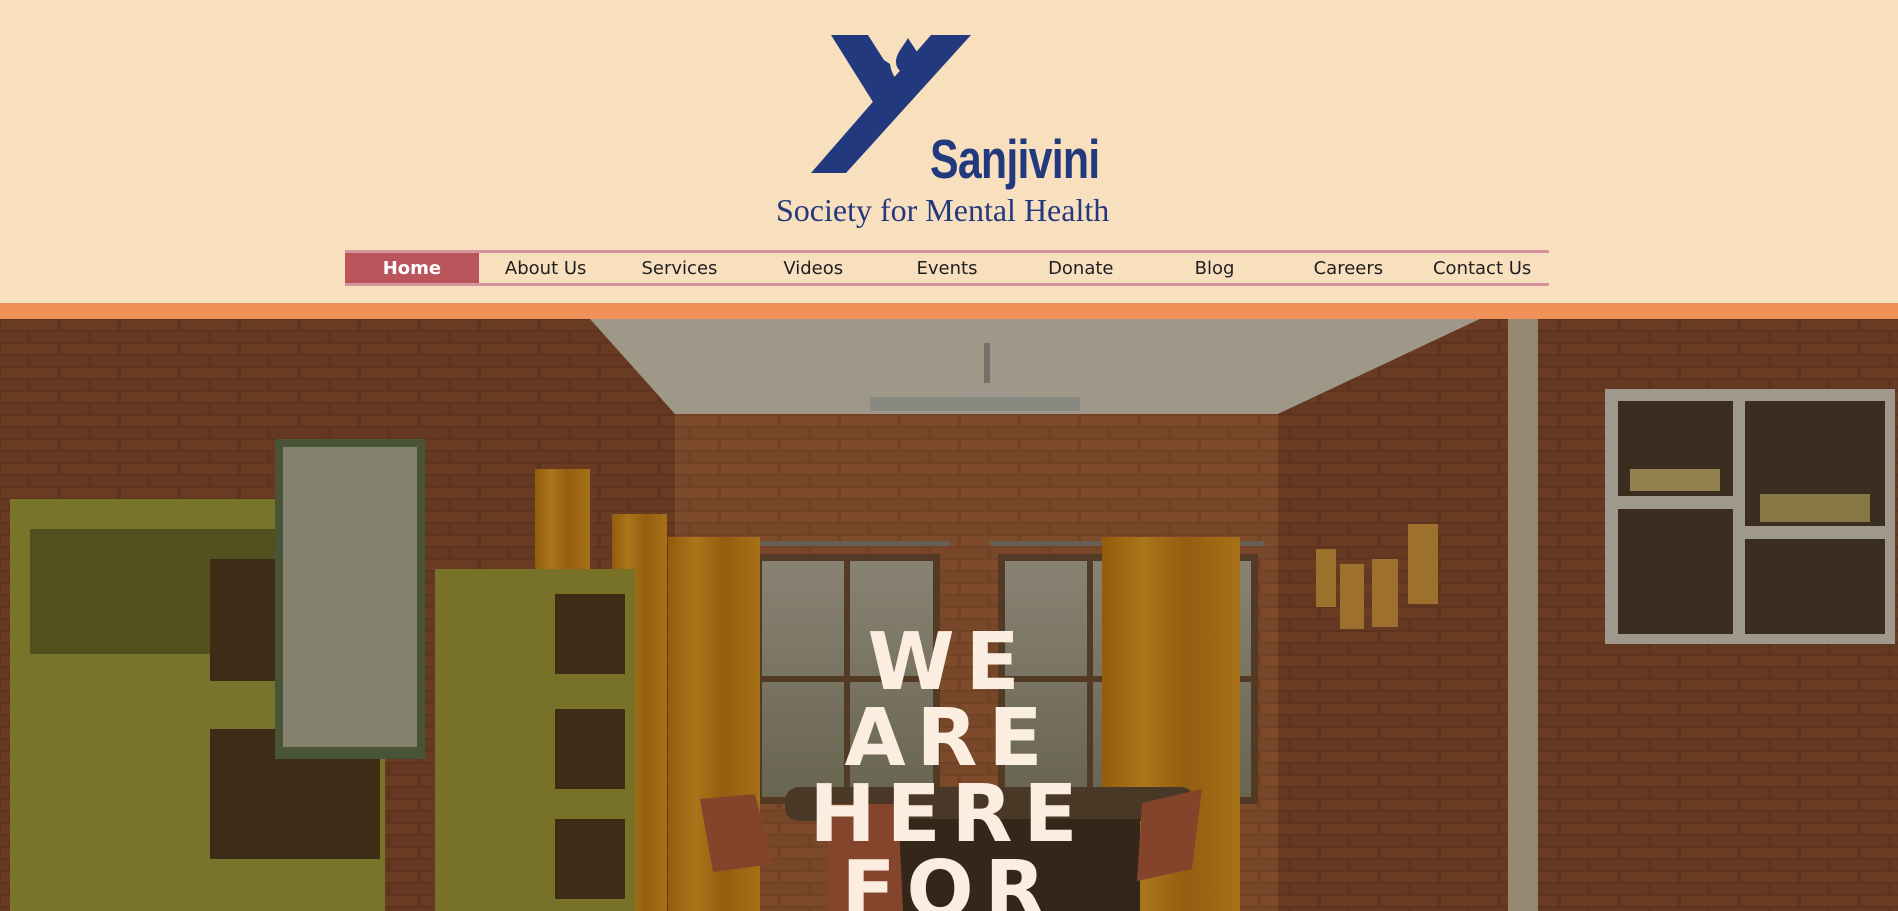 This screenshot has width=1898, height=911. I want to click on nav-item-home: Home, so click(412, 268).